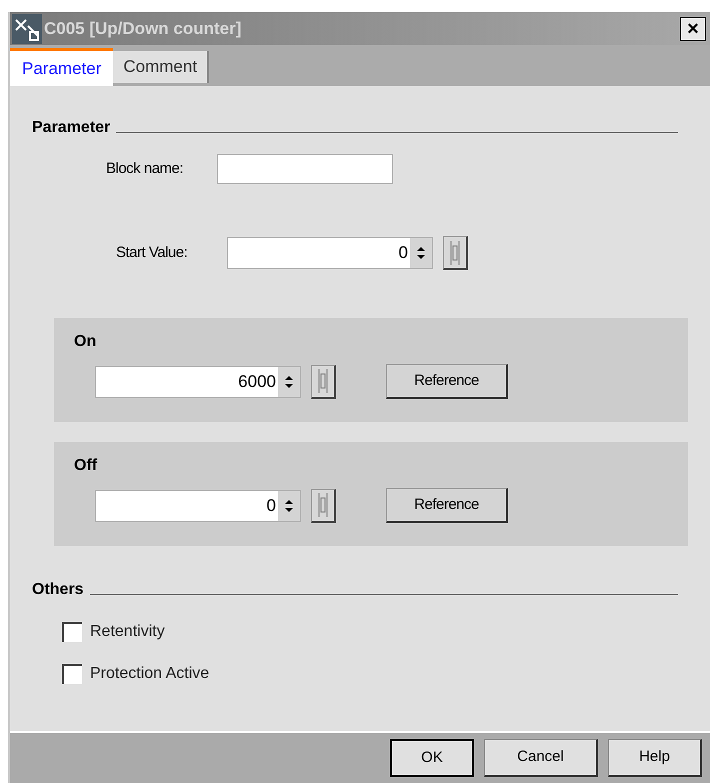 This screenshot has height=783, width=710. Describe the element at coordinates (58, 590) in the screenshot. I see `section-heading: Others` at that location.